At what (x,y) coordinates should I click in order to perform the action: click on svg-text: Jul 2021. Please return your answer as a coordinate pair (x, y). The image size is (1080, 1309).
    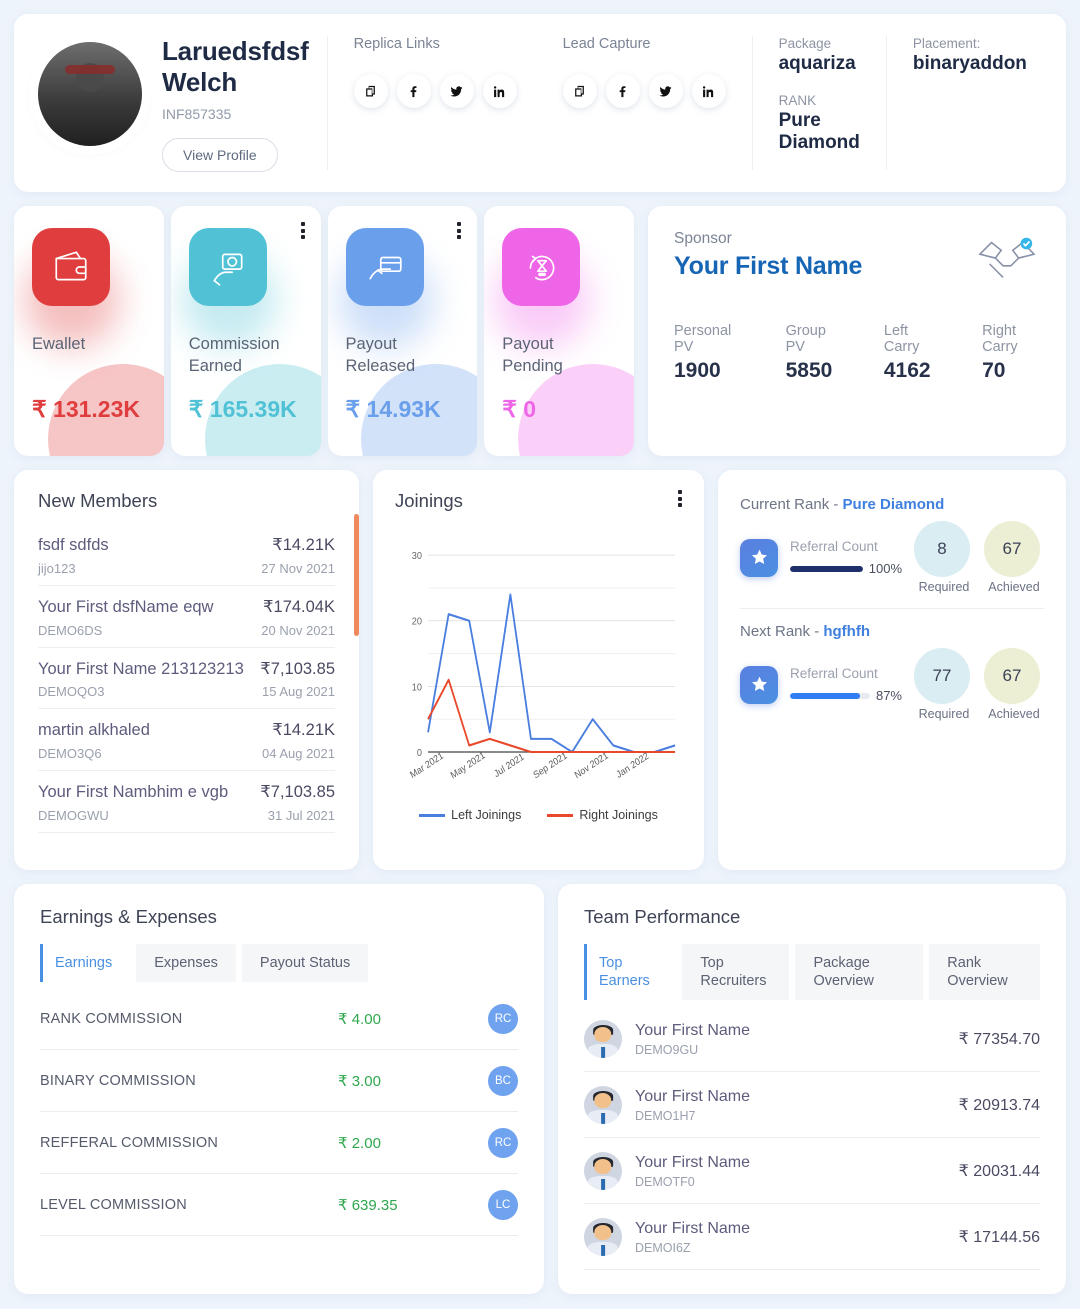
    Looking at the image, I should click on (508, 765).